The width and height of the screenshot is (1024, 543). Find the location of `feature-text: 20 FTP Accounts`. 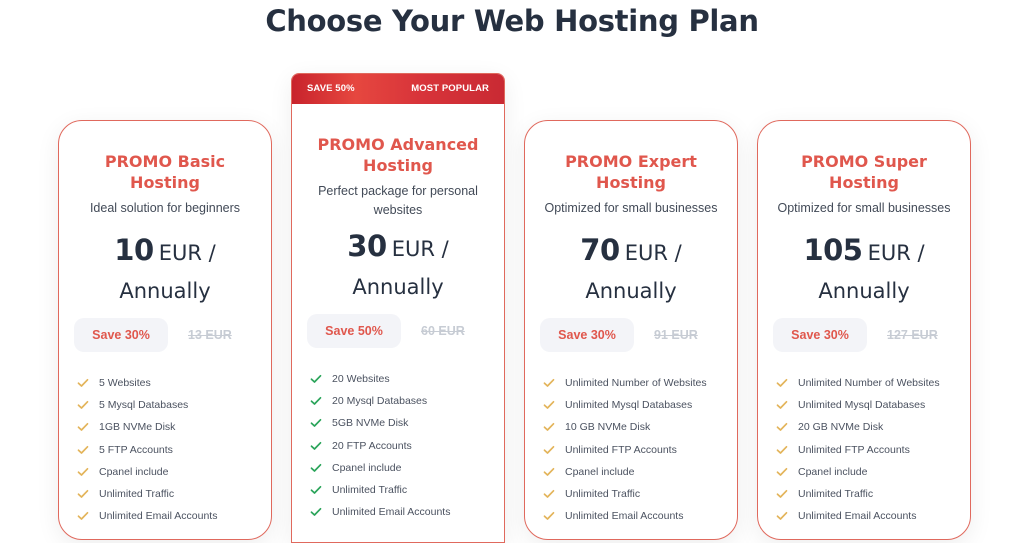

feature-text: 20 FTP Accounts is located at coordinates (372, 445).